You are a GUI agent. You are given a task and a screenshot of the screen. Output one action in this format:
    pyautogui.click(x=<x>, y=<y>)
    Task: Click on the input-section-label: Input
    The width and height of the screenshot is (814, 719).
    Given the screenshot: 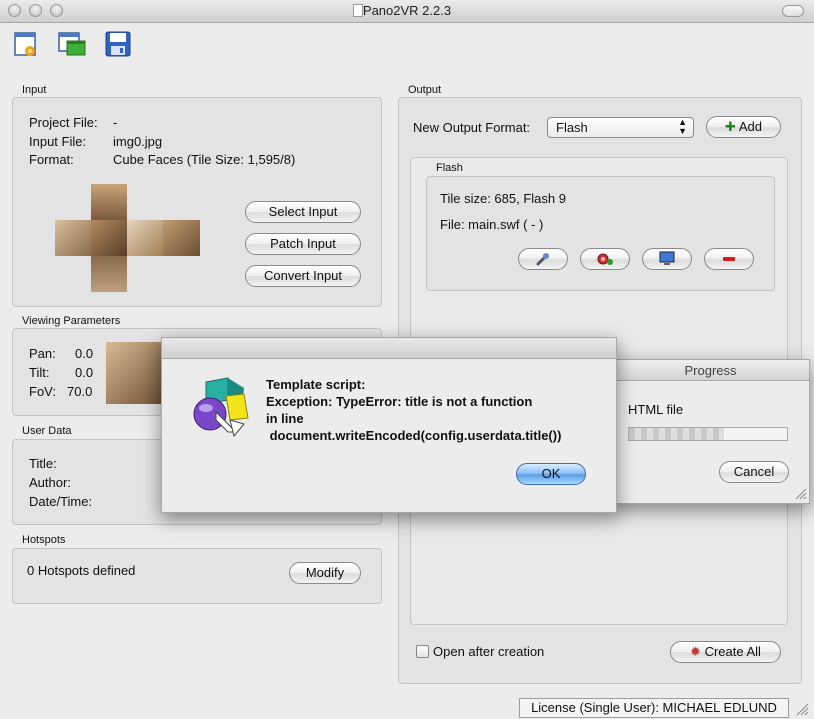 What is the action you would take?
    pyautogui.click(x=34, y=90)
    